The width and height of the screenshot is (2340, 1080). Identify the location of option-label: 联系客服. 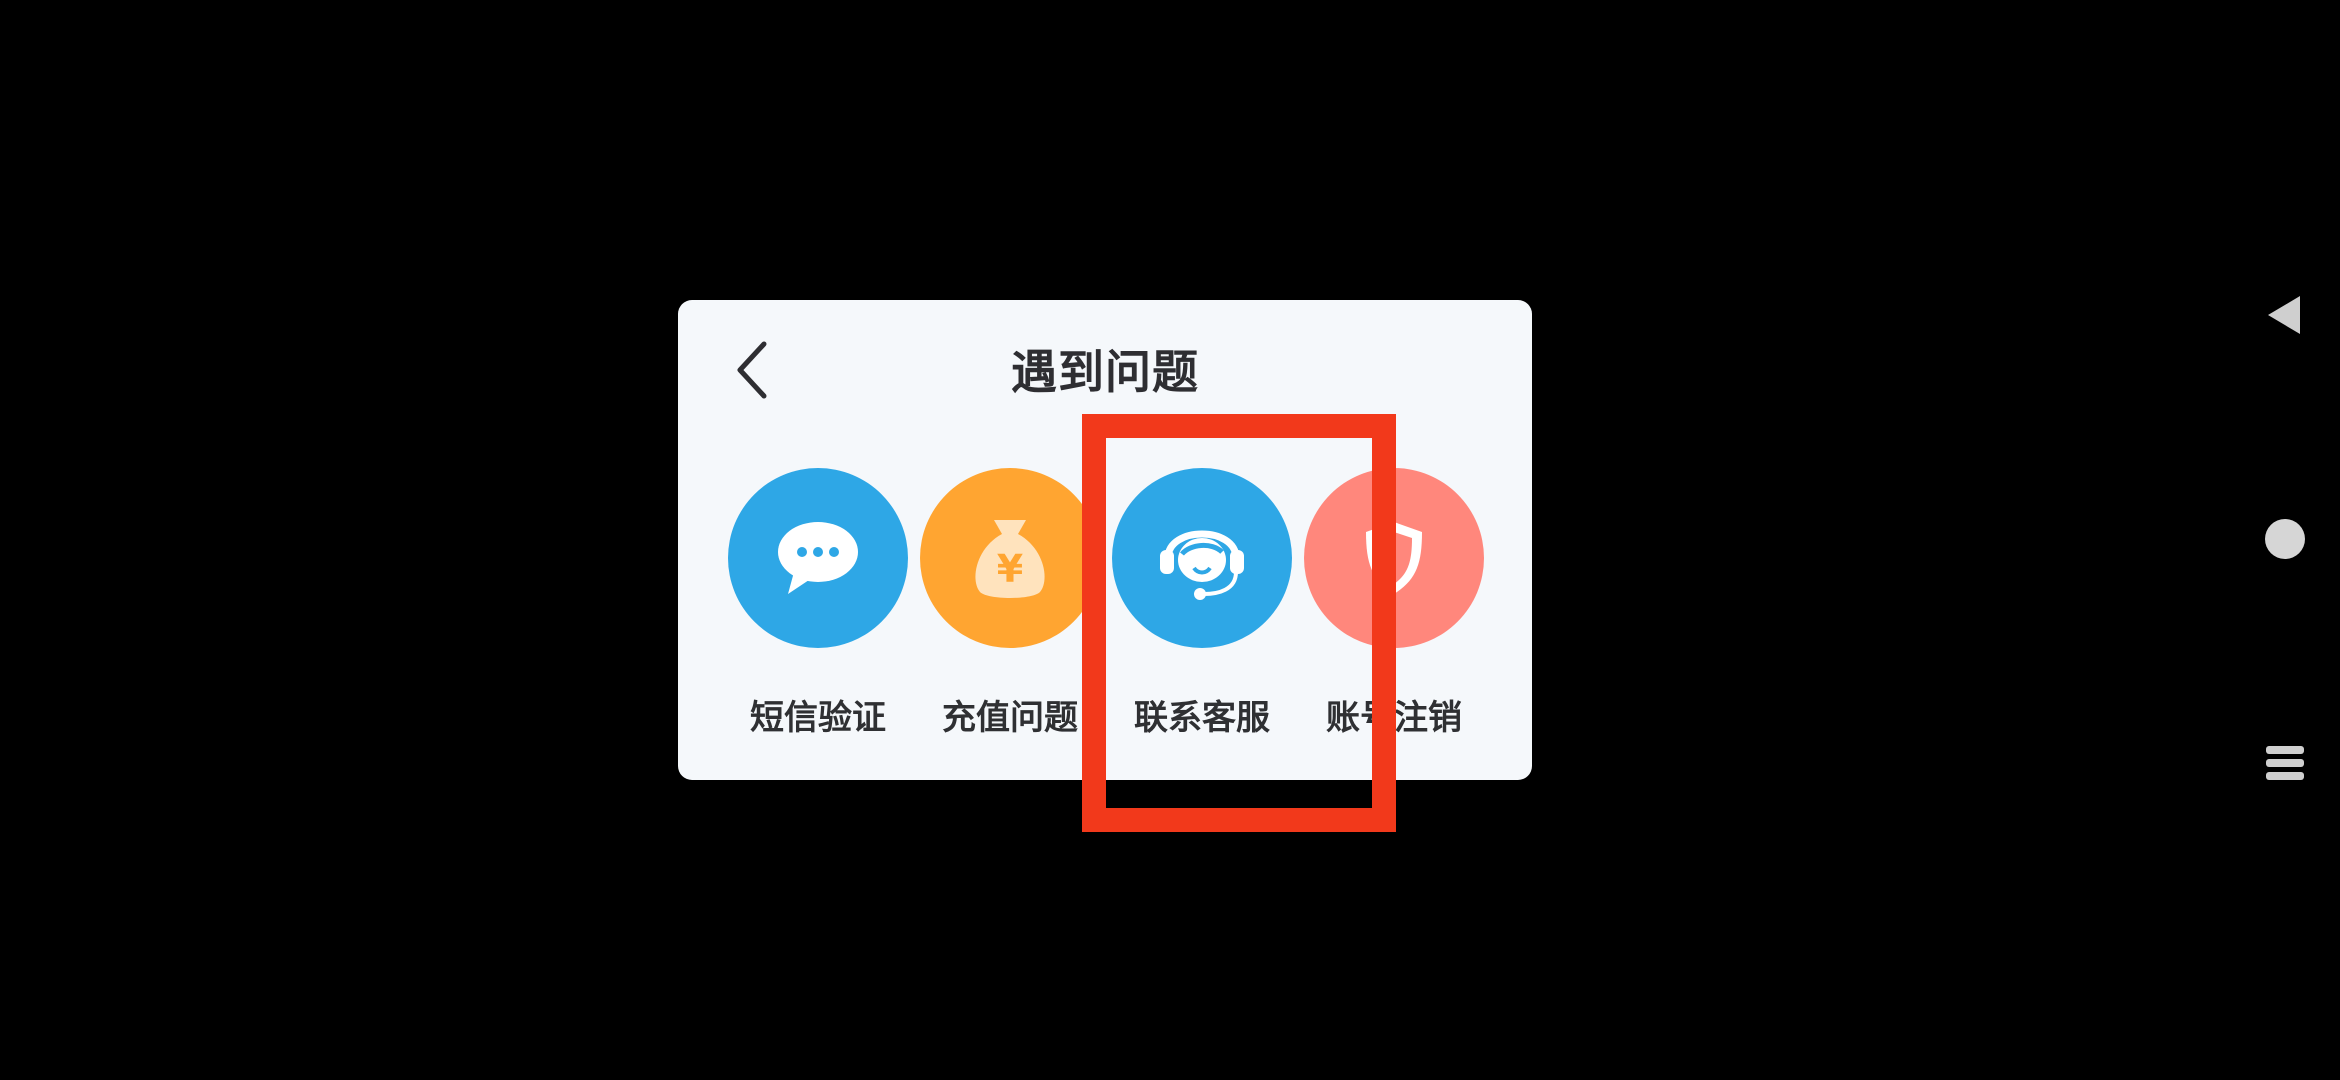
(1202, 718).